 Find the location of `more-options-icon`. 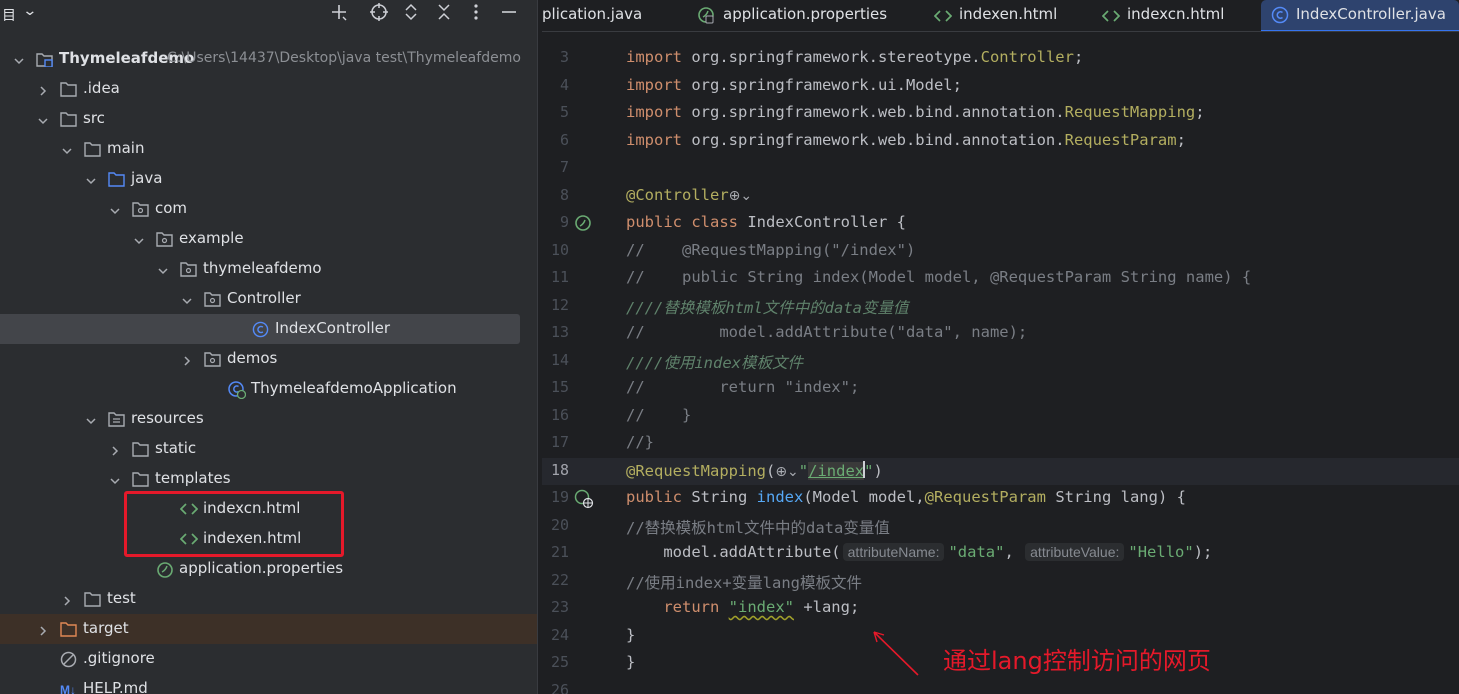

more-options-icon is located at coordinates (476, 14).